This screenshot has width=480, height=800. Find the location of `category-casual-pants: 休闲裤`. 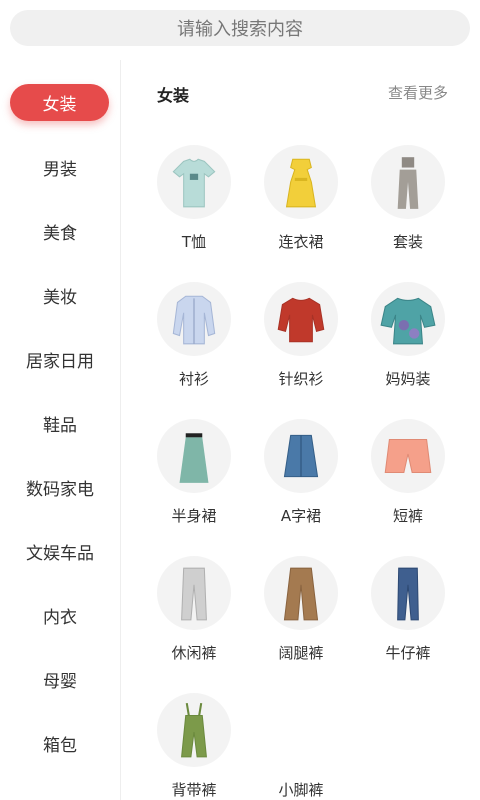

category-casual-pants: 休闲裤 is located at coordinates (194, 616).